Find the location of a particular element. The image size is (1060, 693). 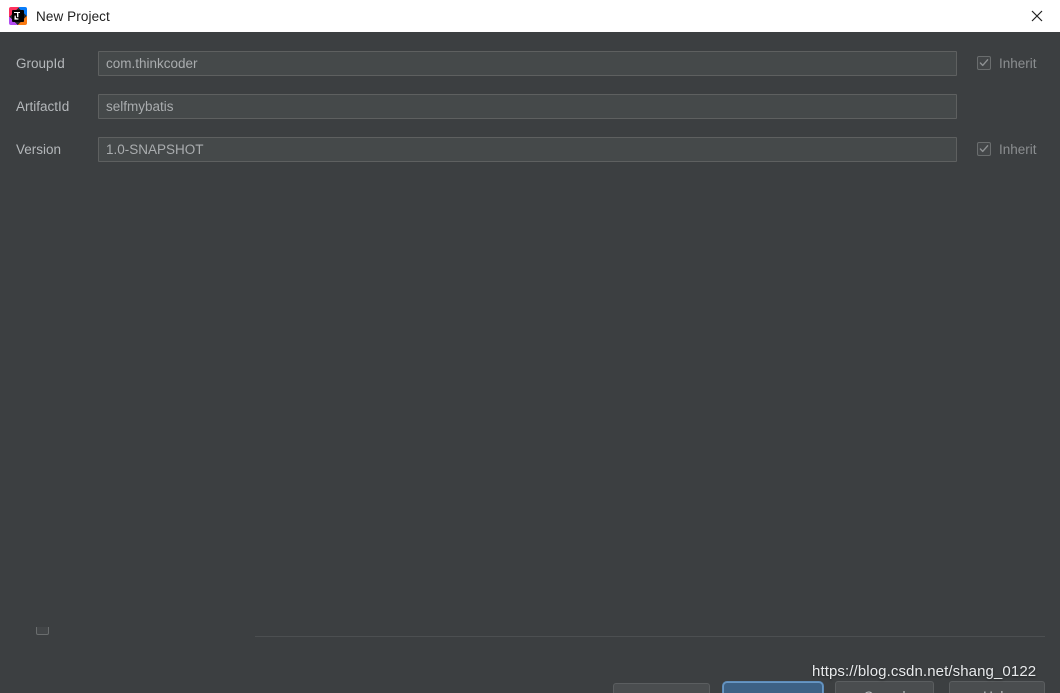

groupid-input is located at coordinates (527, 63).